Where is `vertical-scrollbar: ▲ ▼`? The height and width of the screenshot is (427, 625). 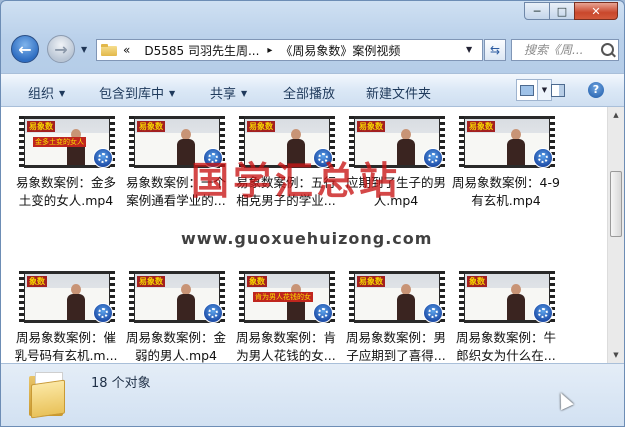 vertical-scrollbar: ▲ ▼ is located at coordinates (615, 235).